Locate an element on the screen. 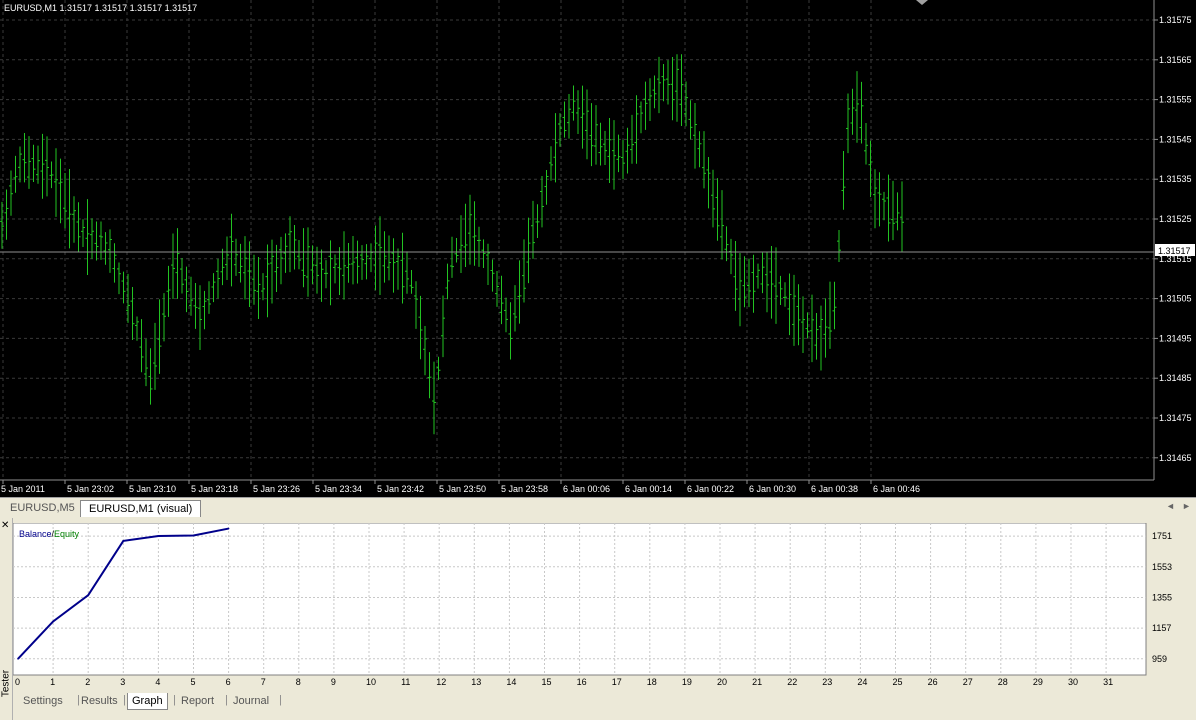  time-tick-label: 5 Jan 23:58 is located at coordinates (524, 489).